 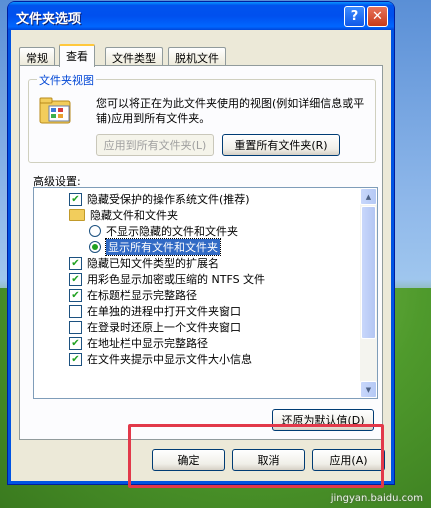 I want to click on scroll-thumb, so click(x=368, y=272).